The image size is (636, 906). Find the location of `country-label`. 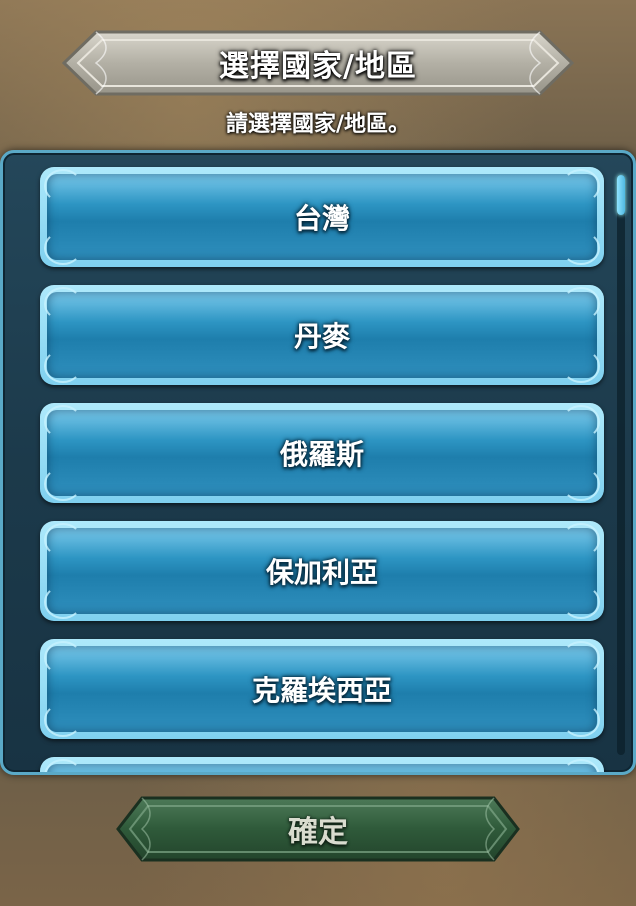

country-label is located at coordinates (322, 764).